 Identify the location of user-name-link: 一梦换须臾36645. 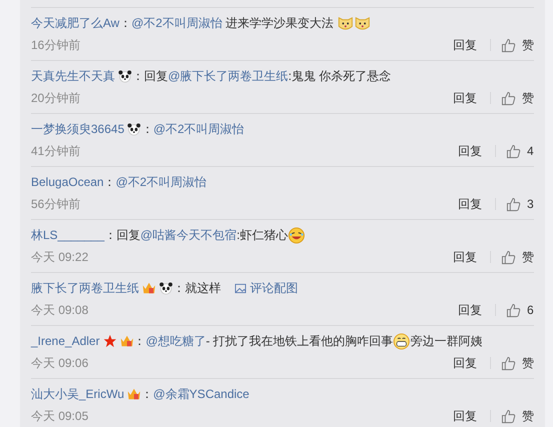
(77, 129).